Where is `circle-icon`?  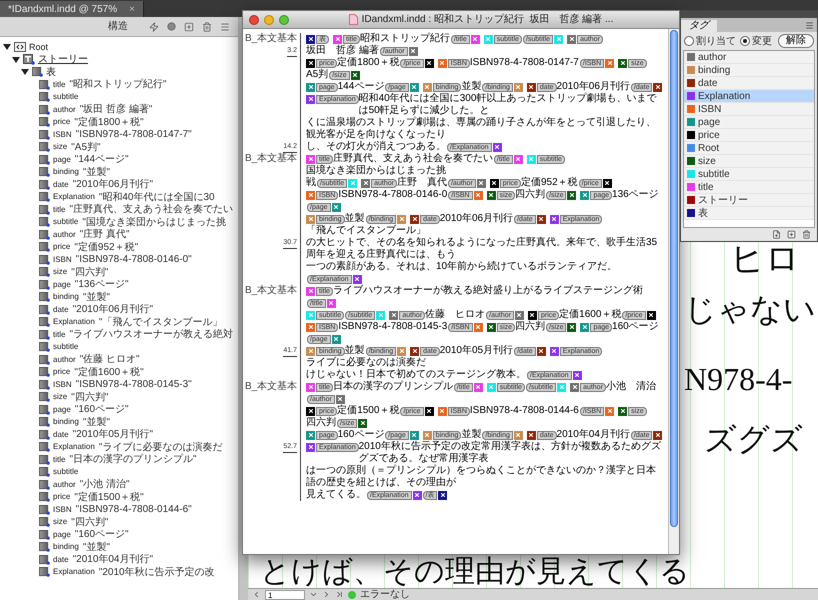 circle-icon is located at coordinates (171, 26).